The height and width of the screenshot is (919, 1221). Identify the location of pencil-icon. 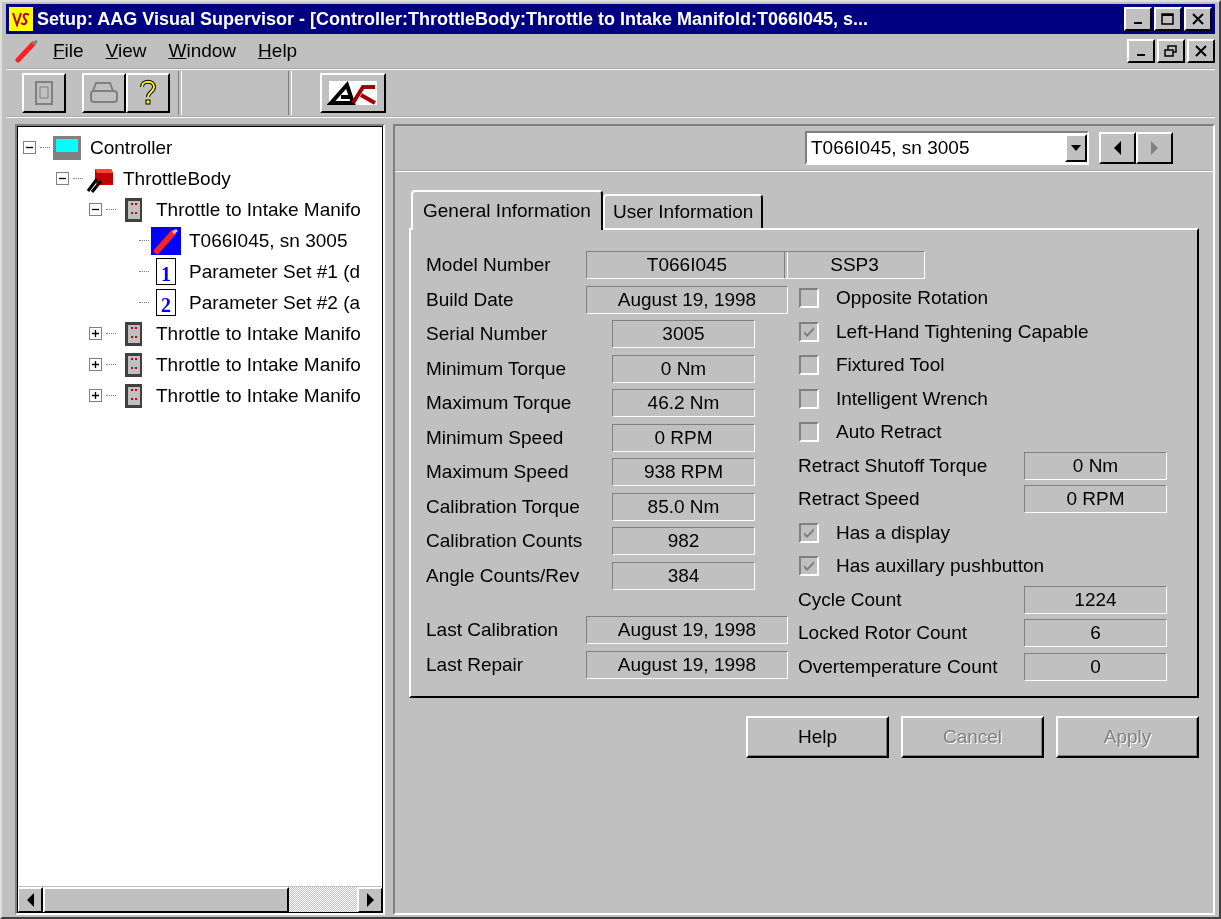
(27, 51).